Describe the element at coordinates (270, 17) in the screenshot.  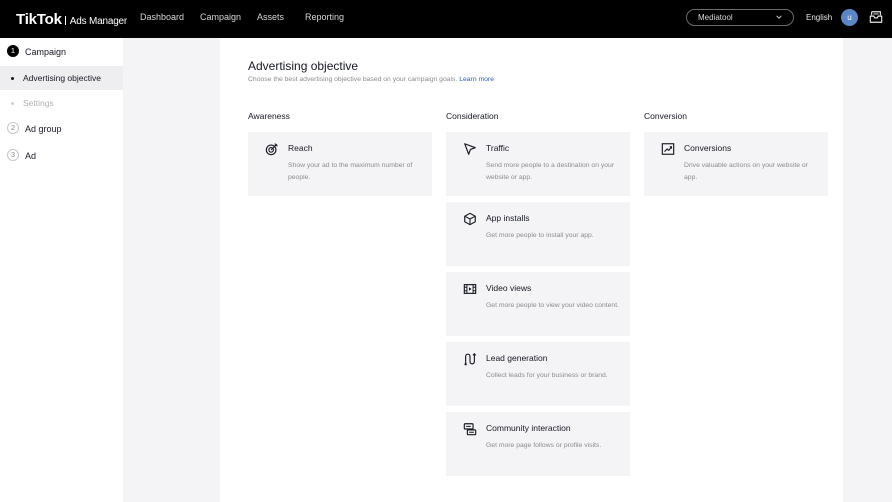
I see `nav-assets: Assets` at that location.